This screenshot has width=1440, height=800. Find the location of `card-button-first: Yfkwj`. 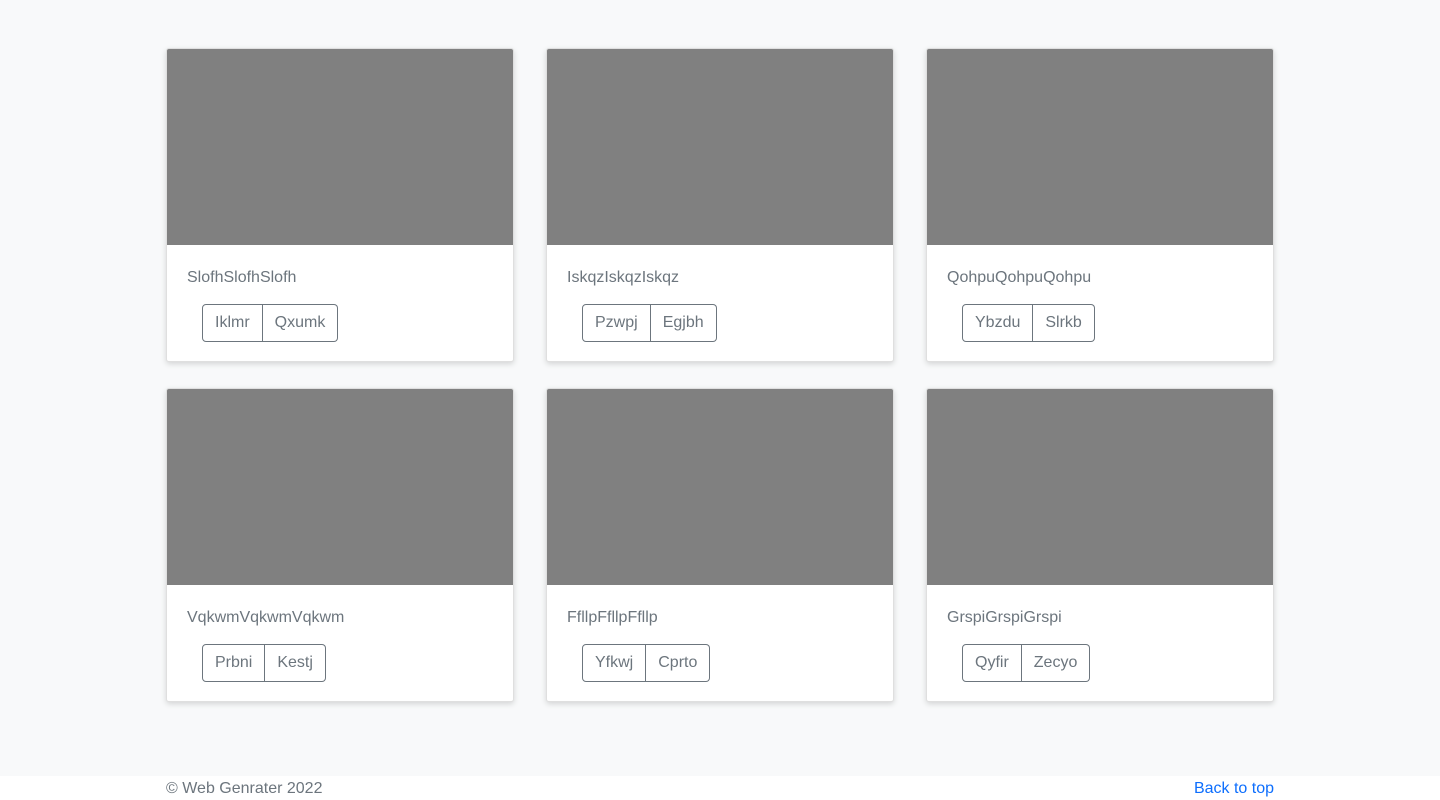

card-button-first: Yfkwj is located at coordinates (614, 663).